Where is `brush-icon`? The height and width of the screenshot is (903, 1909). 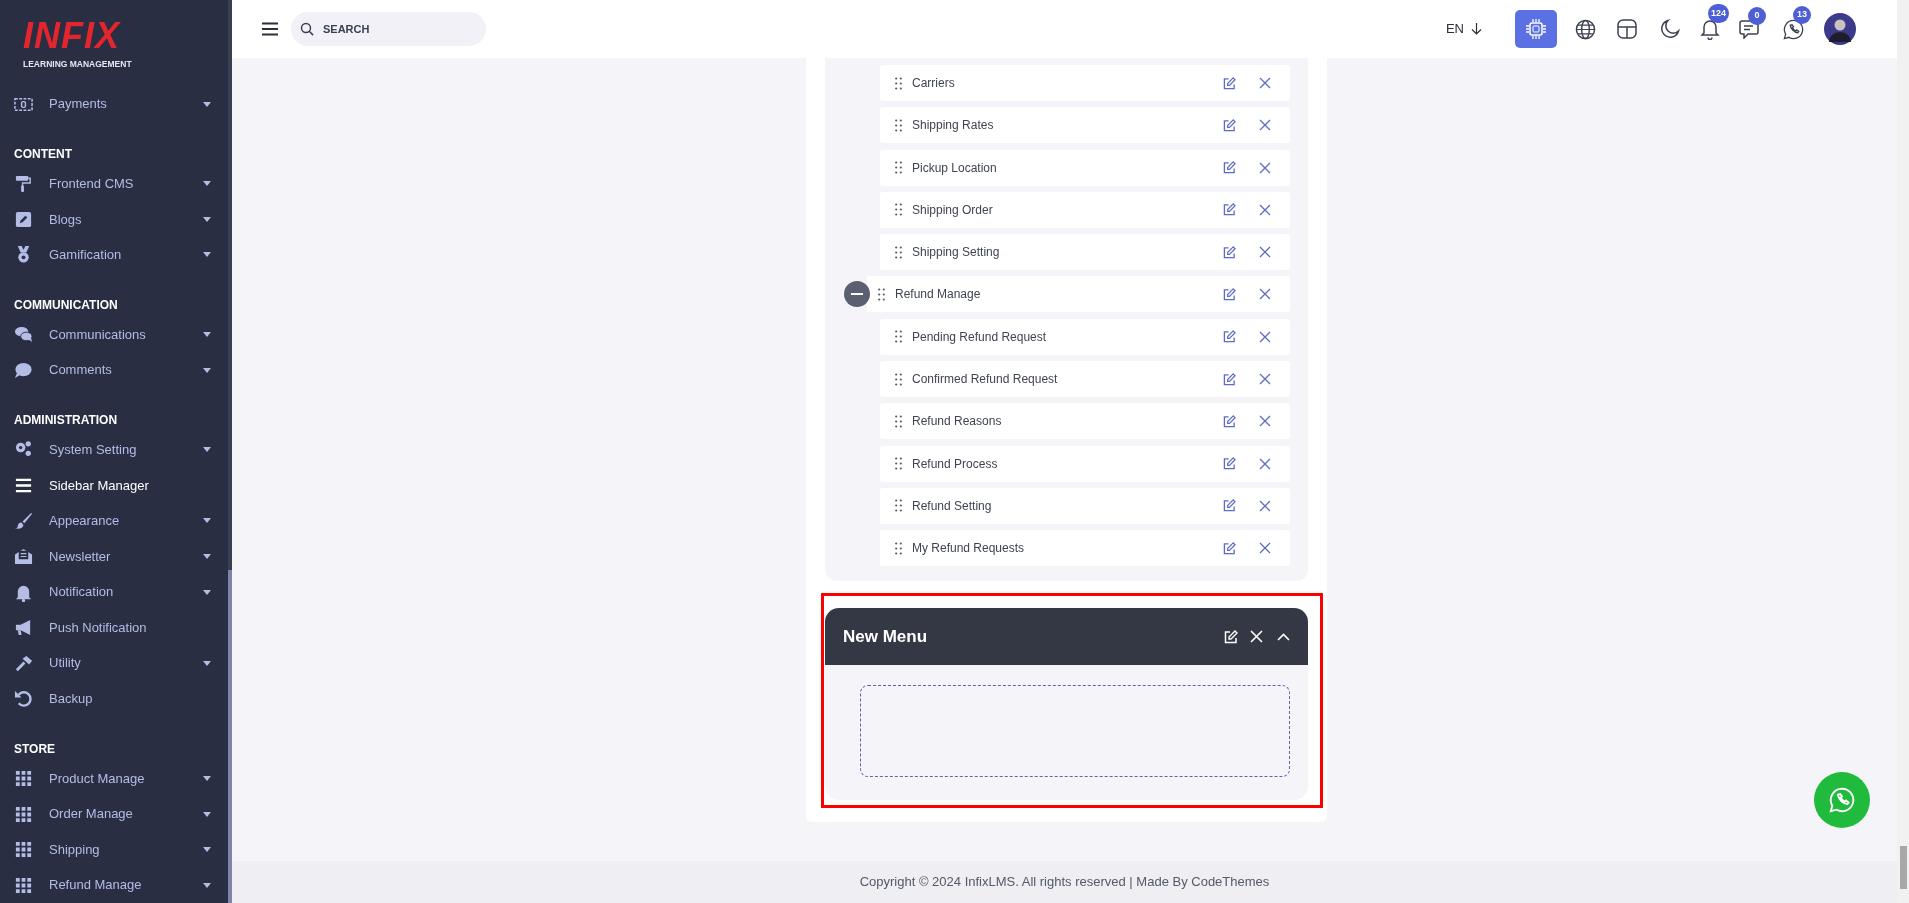 brush-icon is located at coordinates (23, 521).